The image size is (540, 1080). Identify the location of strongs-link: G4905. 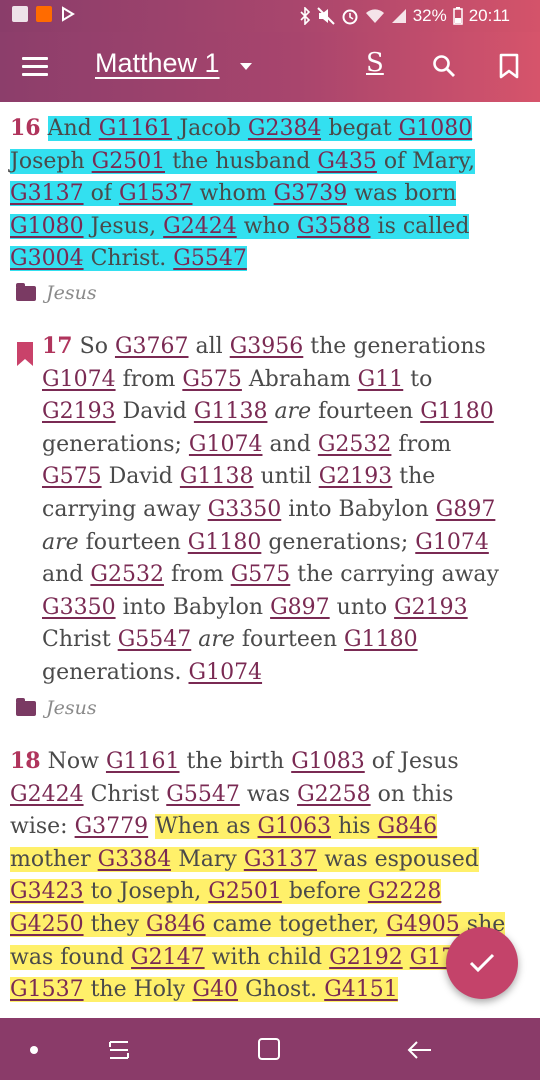
(423, 924).